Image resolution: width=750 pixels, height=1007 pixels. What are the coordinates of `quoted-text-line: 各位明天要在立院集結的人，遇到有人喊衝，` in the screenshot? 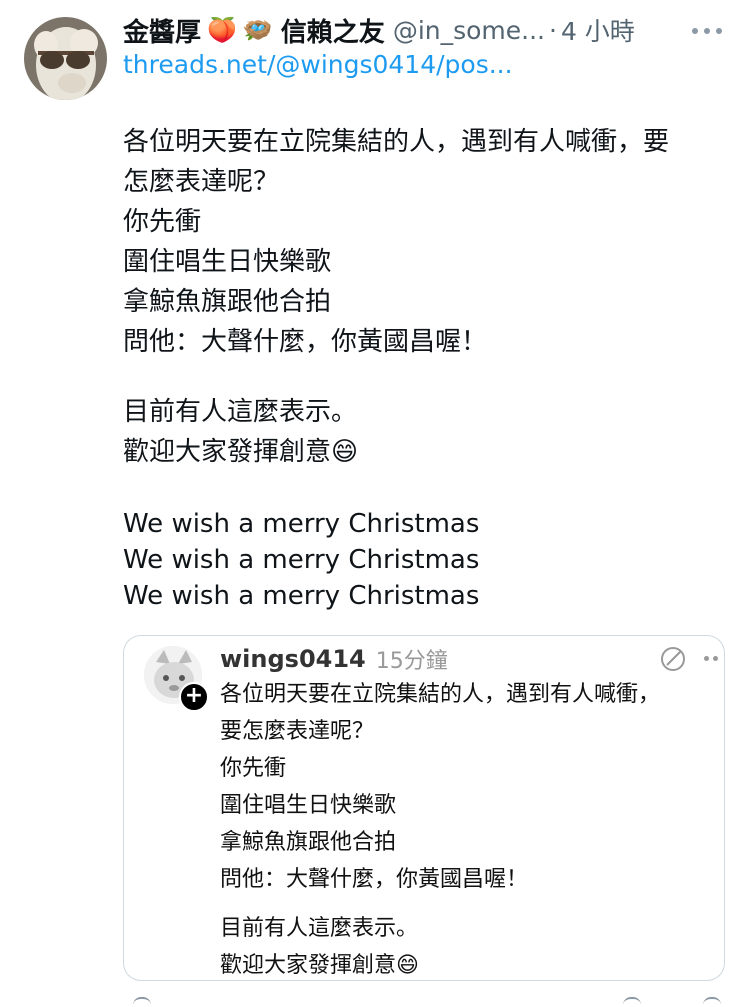 It's located at (440, 694).